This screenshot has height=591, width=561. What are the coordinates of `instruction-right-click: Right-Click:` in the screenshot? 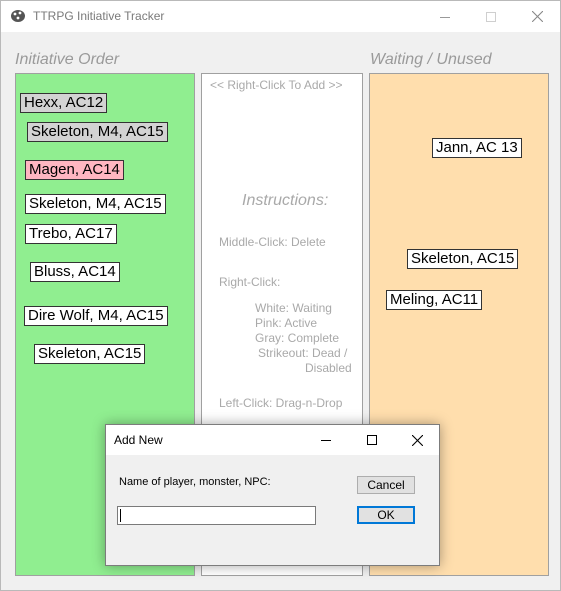 It's located at (250, 282).